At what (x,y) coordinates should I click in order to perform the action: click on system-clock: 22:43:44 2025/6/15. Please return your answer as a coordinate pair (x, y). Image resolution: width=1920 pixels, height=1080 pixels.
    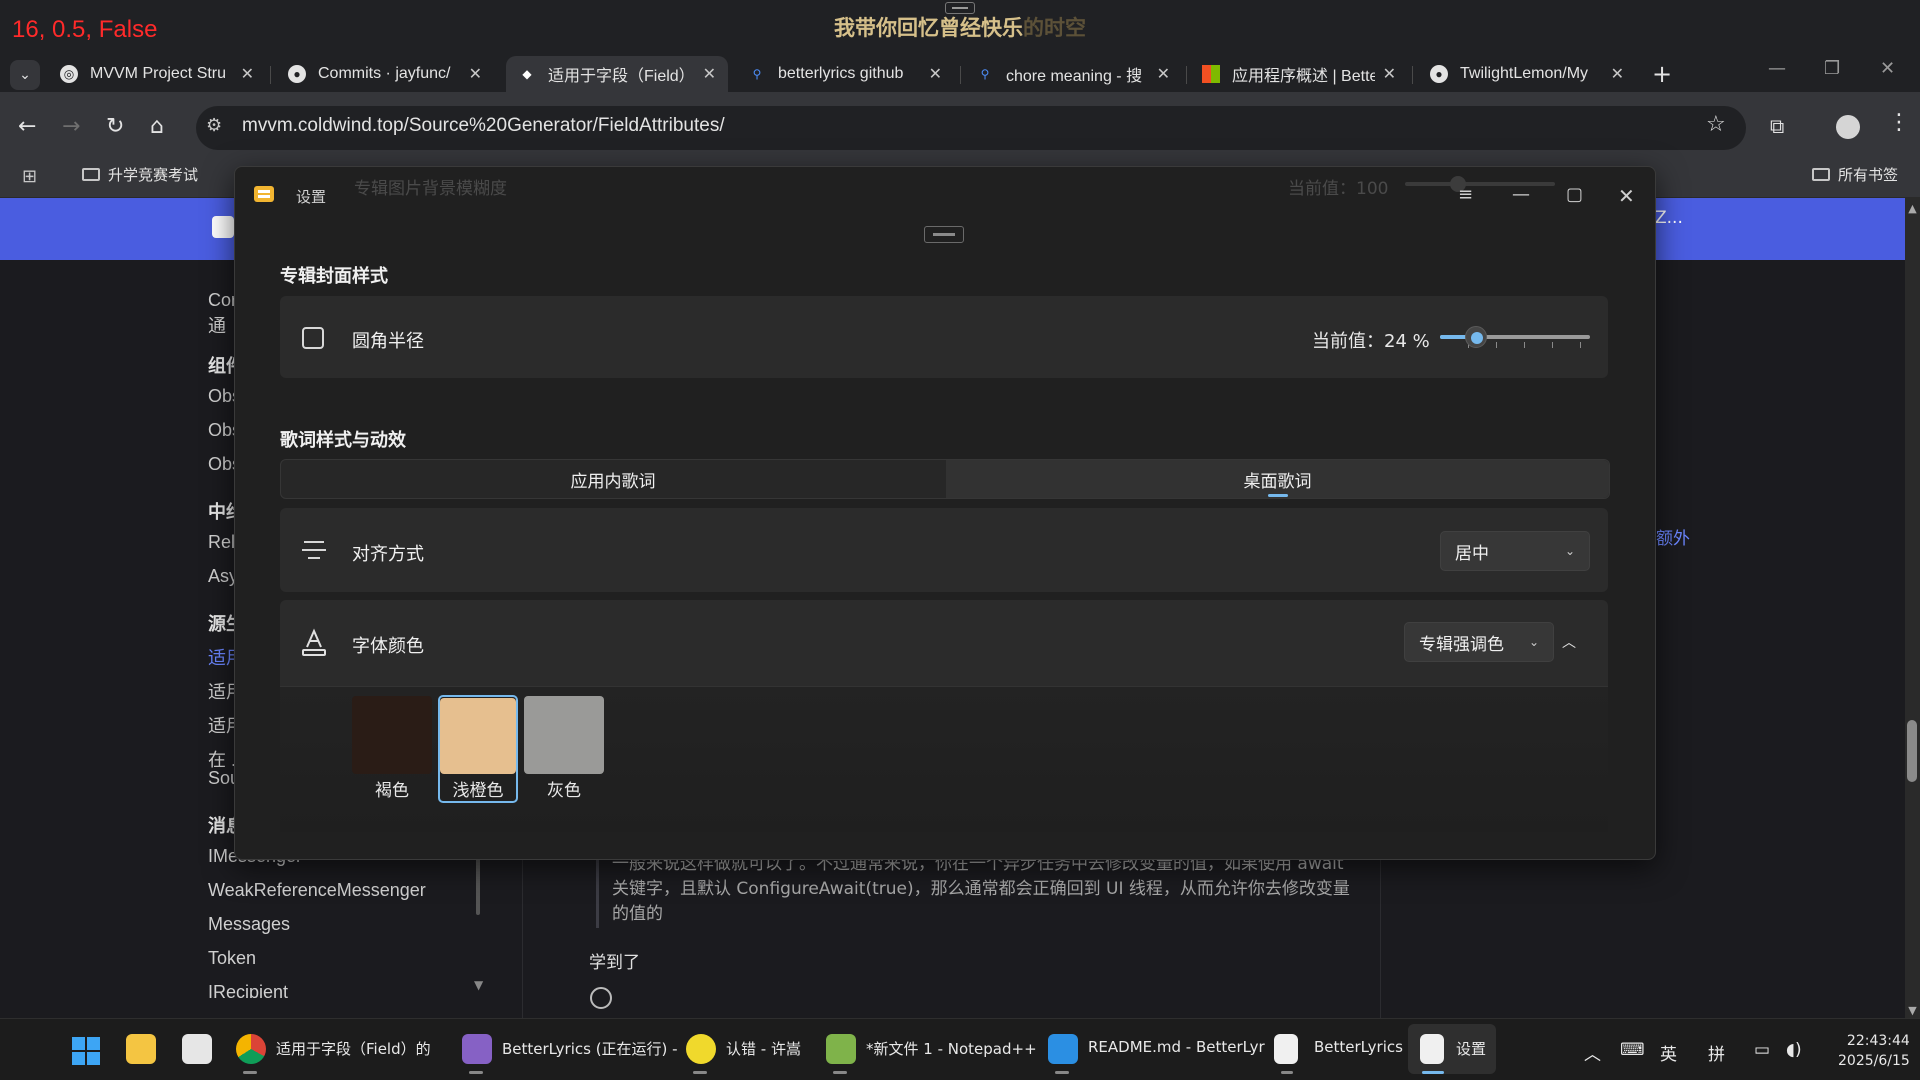
    Looking at the image, I should click on (1874, 1051).